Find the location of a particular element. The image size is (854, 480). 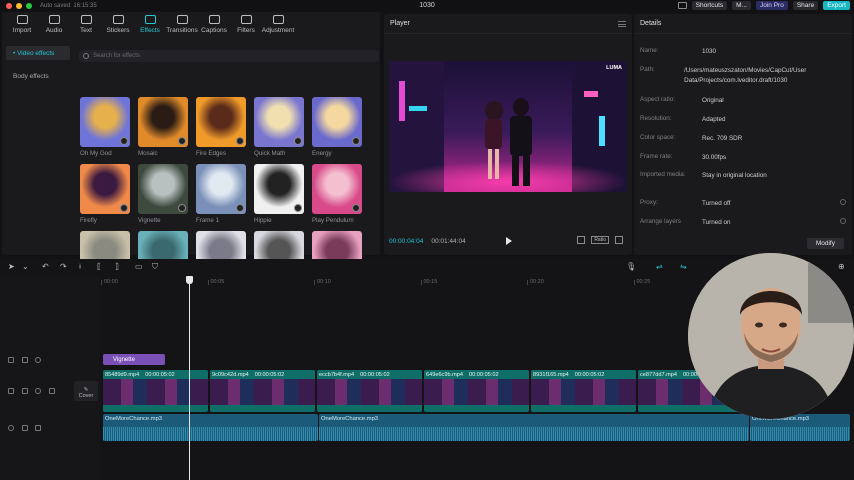

chevron-down-icon: ⌄ is located at coordinates (25, 267).